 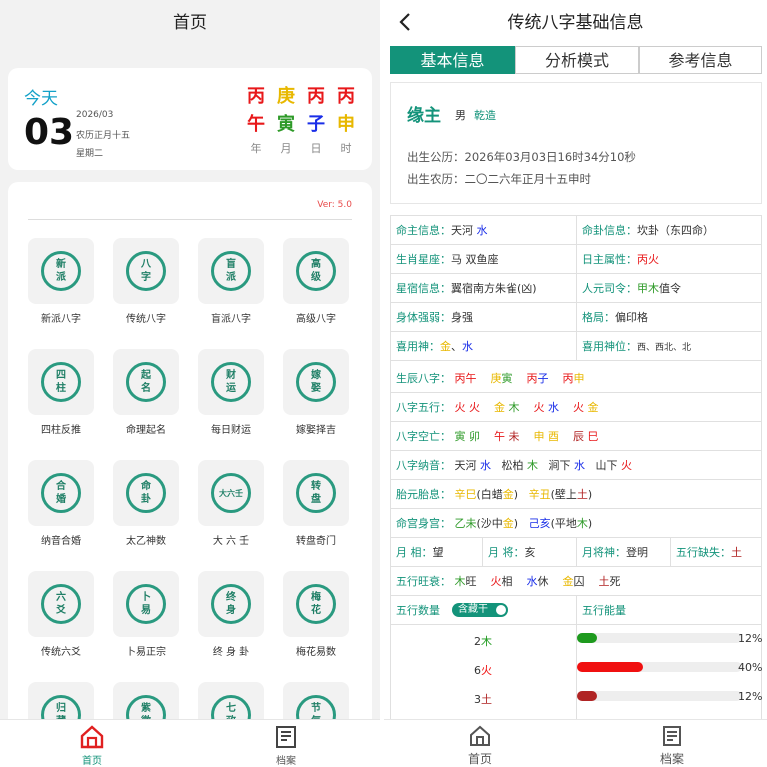 I want to click on ming-gua-value: 坎卦（东四命）, so click(x=675, y=230).